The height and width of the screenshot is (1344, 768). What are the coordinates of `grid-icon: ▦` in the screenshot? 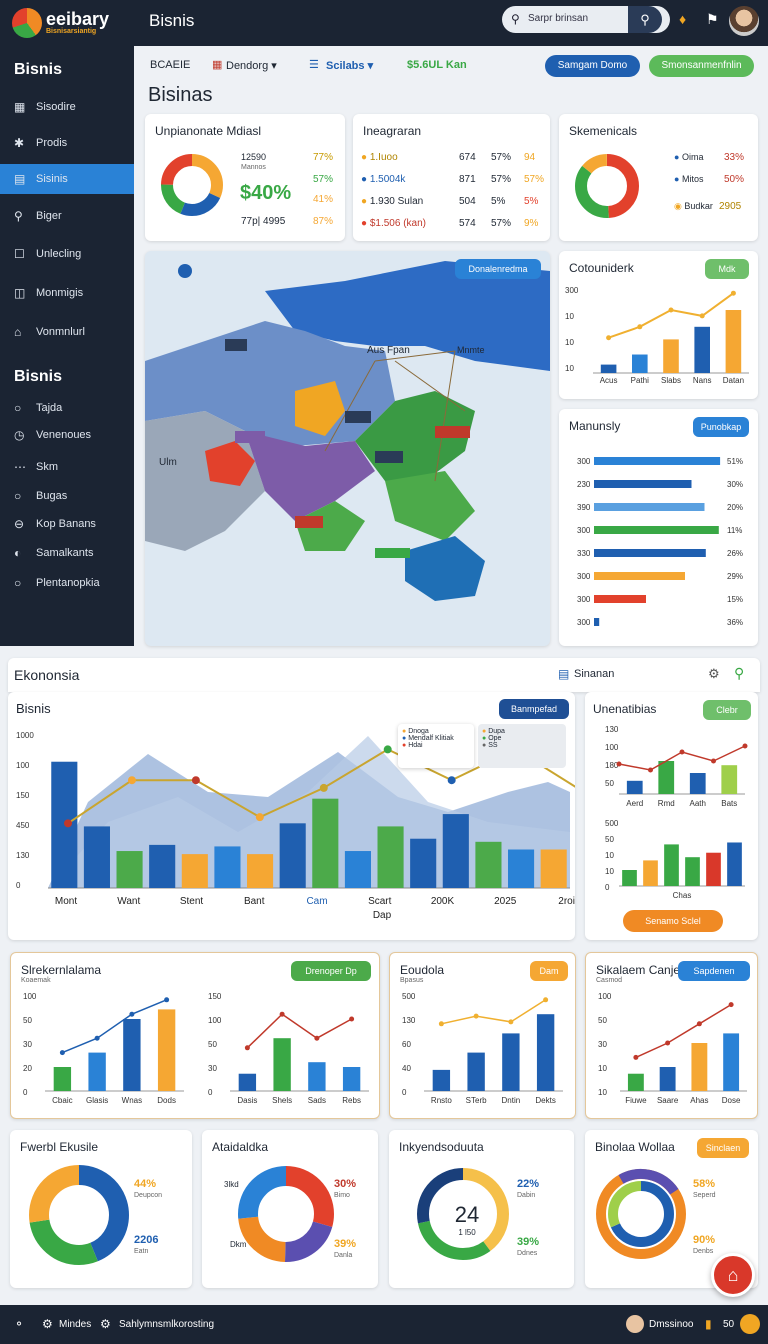 It's located at (20, 107).